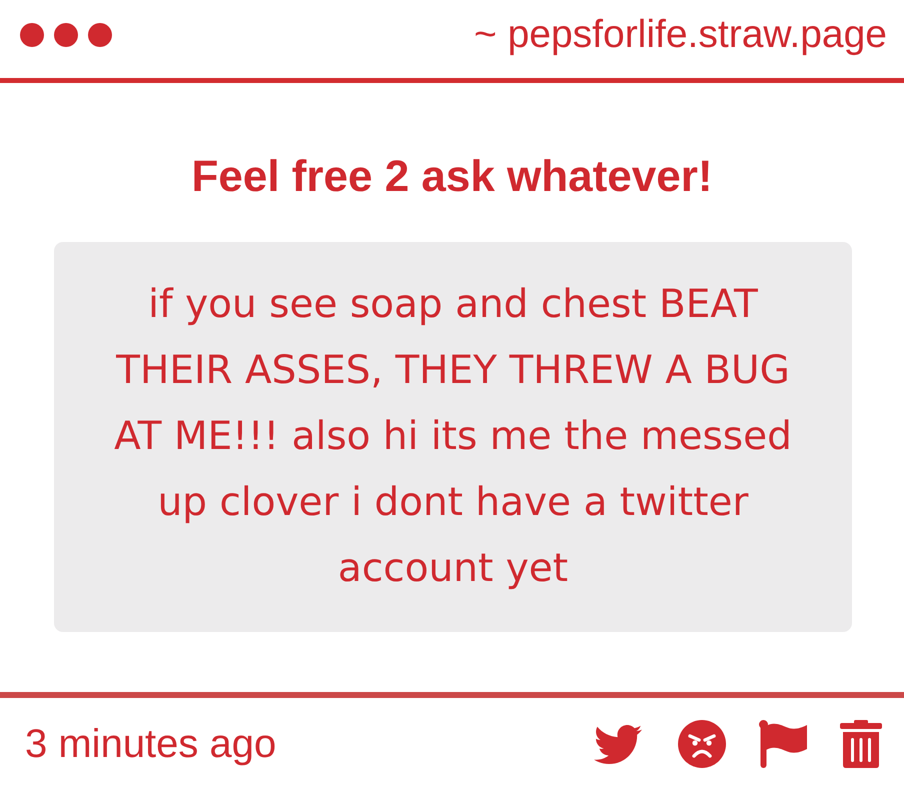  What do you see at coordinates (452, 177) in the screenshot?
I see `prompt-title: Feel free 2 ask whatever!` at bounding box center [452, 177].